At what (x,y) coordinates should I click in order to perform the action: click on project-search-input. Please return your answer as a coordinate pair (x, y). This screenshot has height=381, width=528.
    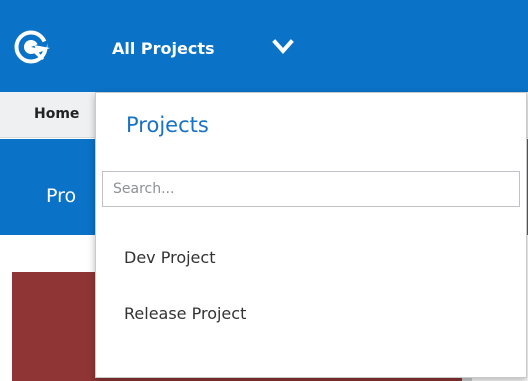
    Looking at the image, I should click on (311, 189).